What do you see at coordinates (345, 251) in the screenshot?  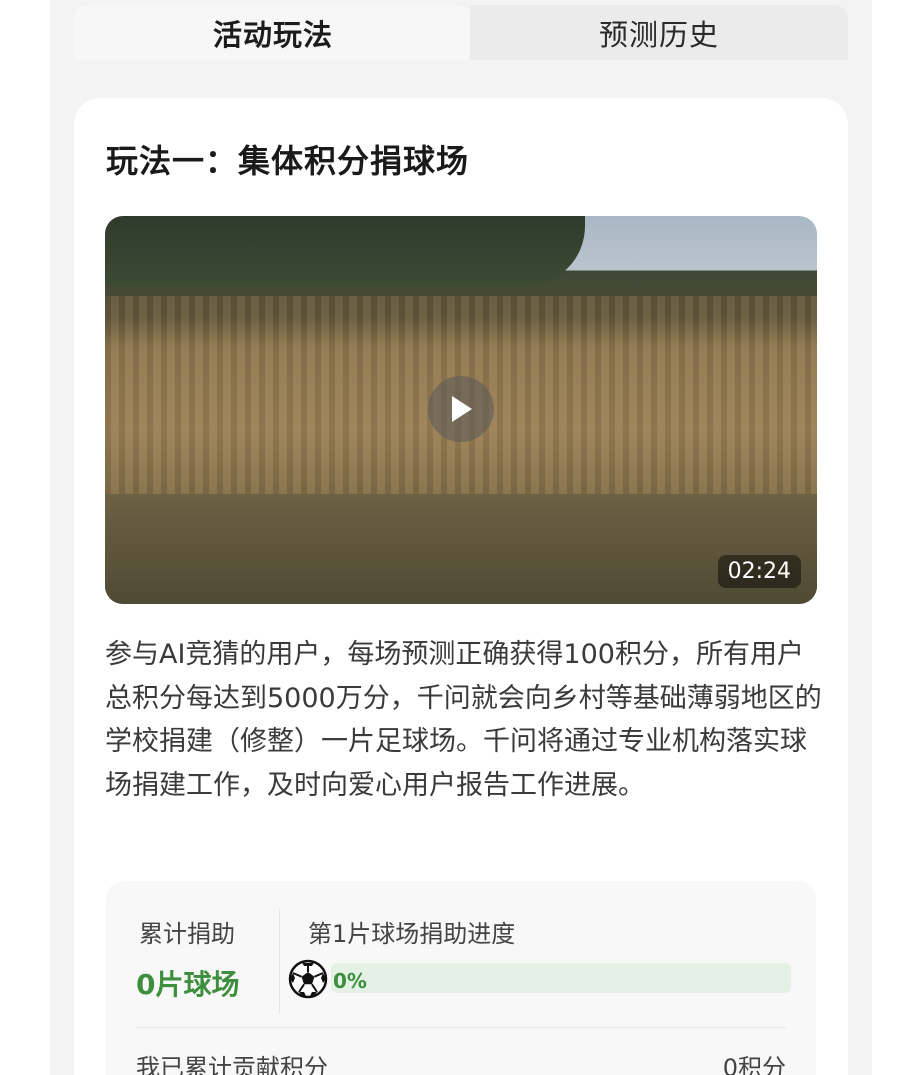 I see `video-thumbnail-trees` at bounding box center [345, 251].